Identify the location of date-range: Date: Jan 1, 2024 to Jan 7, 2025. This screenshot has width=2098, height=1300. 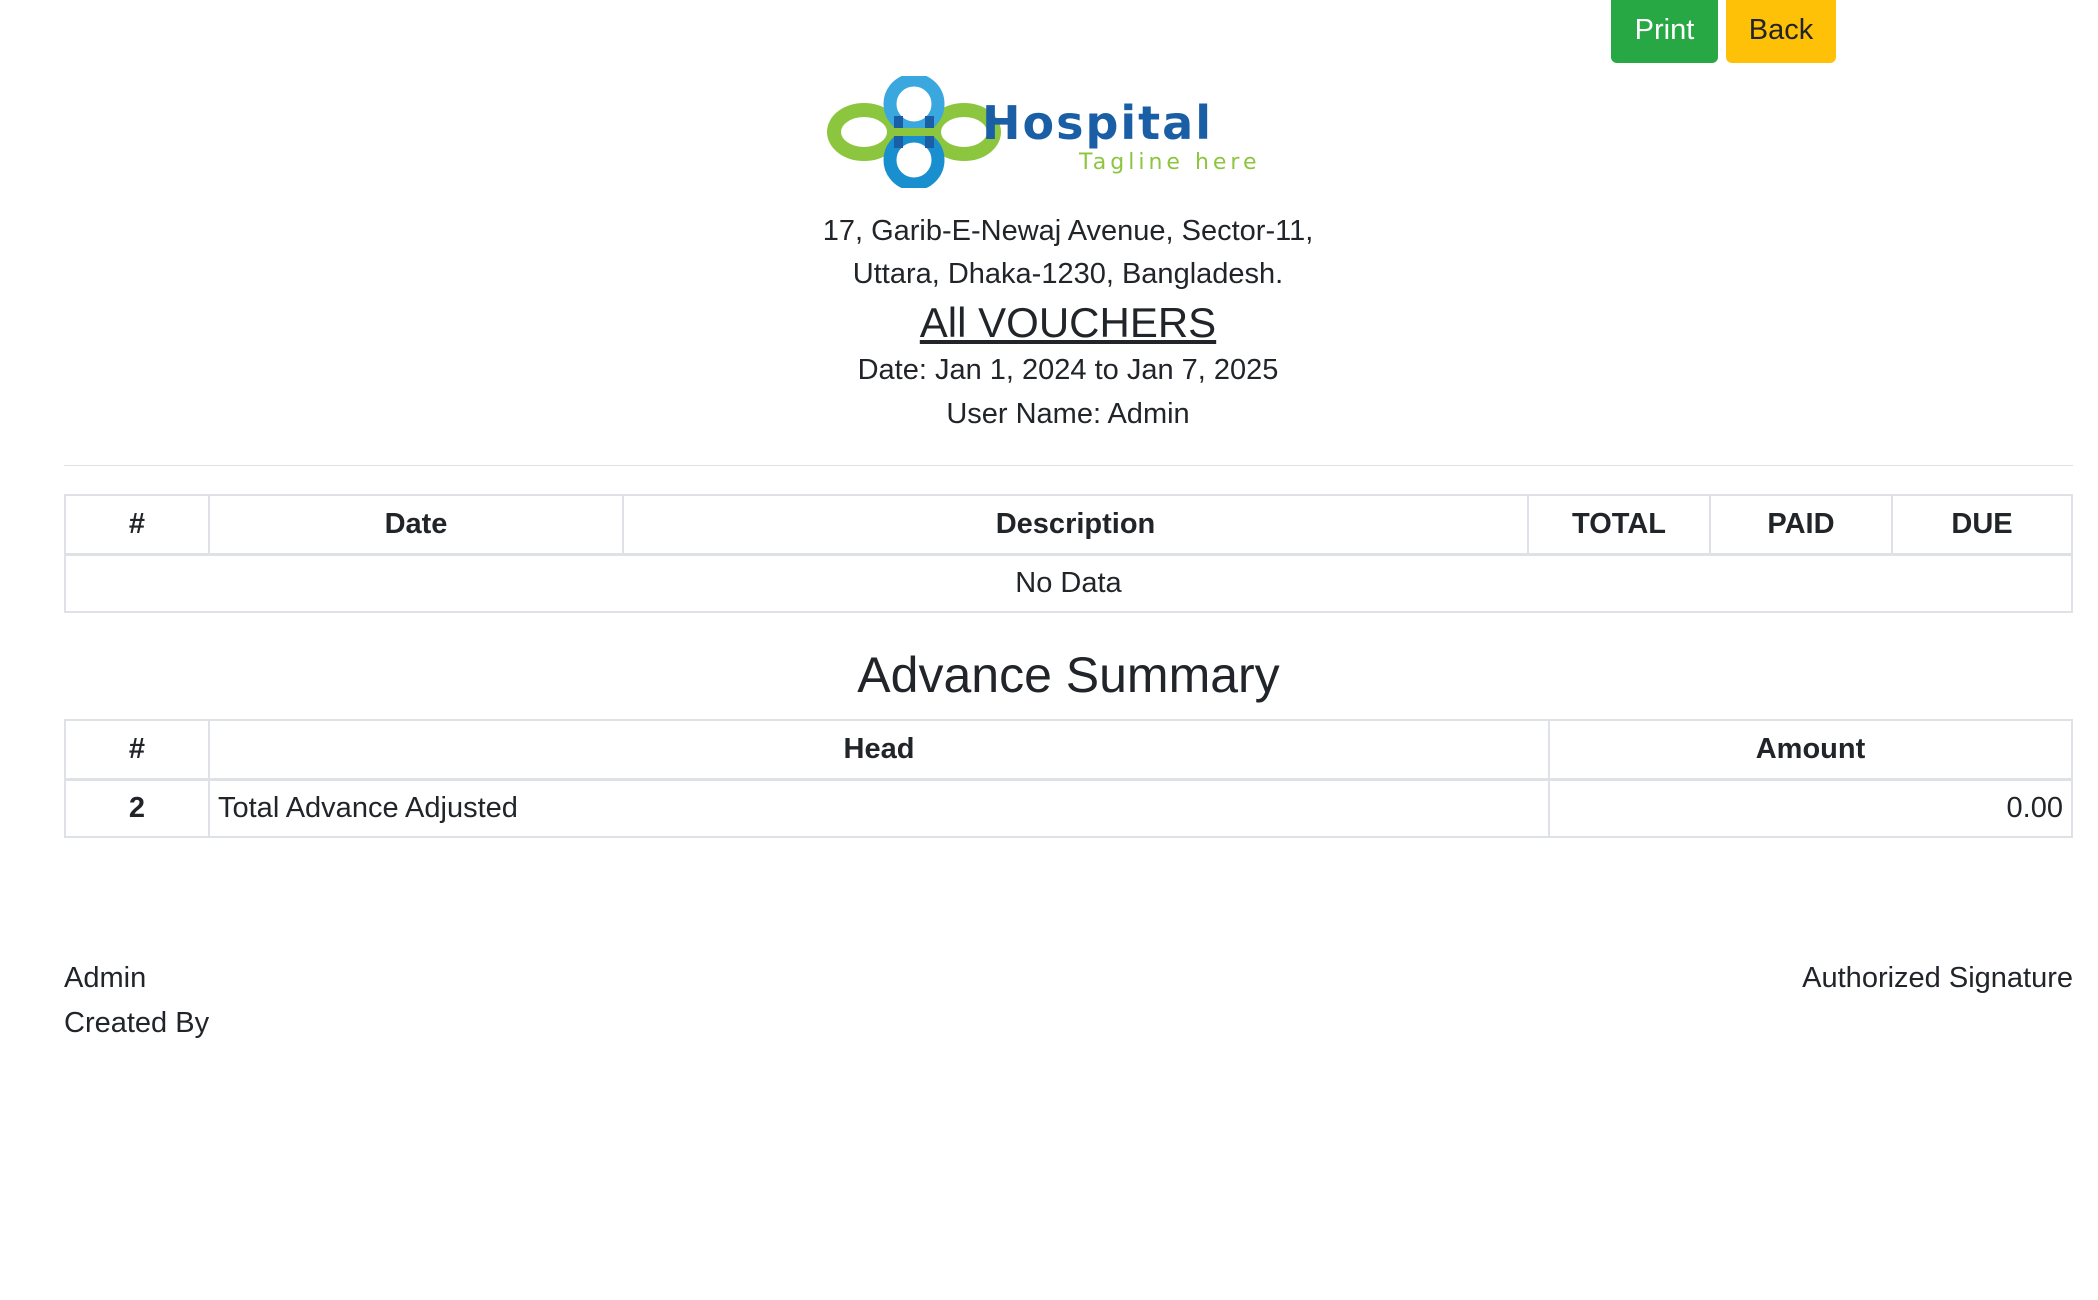
(1068, 370).